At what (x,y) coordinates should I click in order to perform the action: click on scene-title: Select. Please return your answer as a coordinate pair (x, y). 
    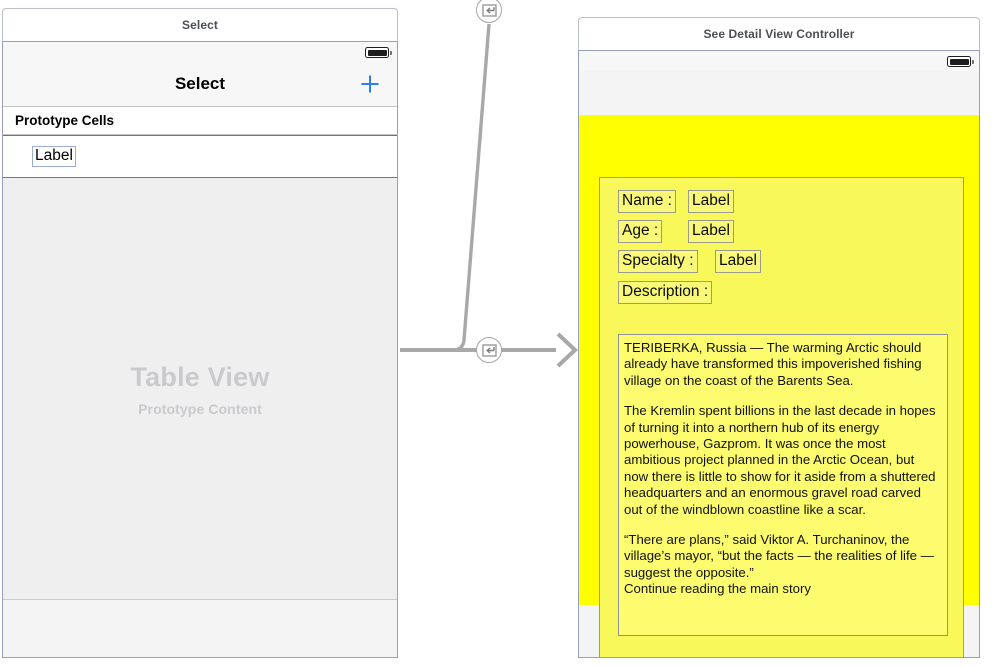
    Looking at the image, I should click on (200, 25).